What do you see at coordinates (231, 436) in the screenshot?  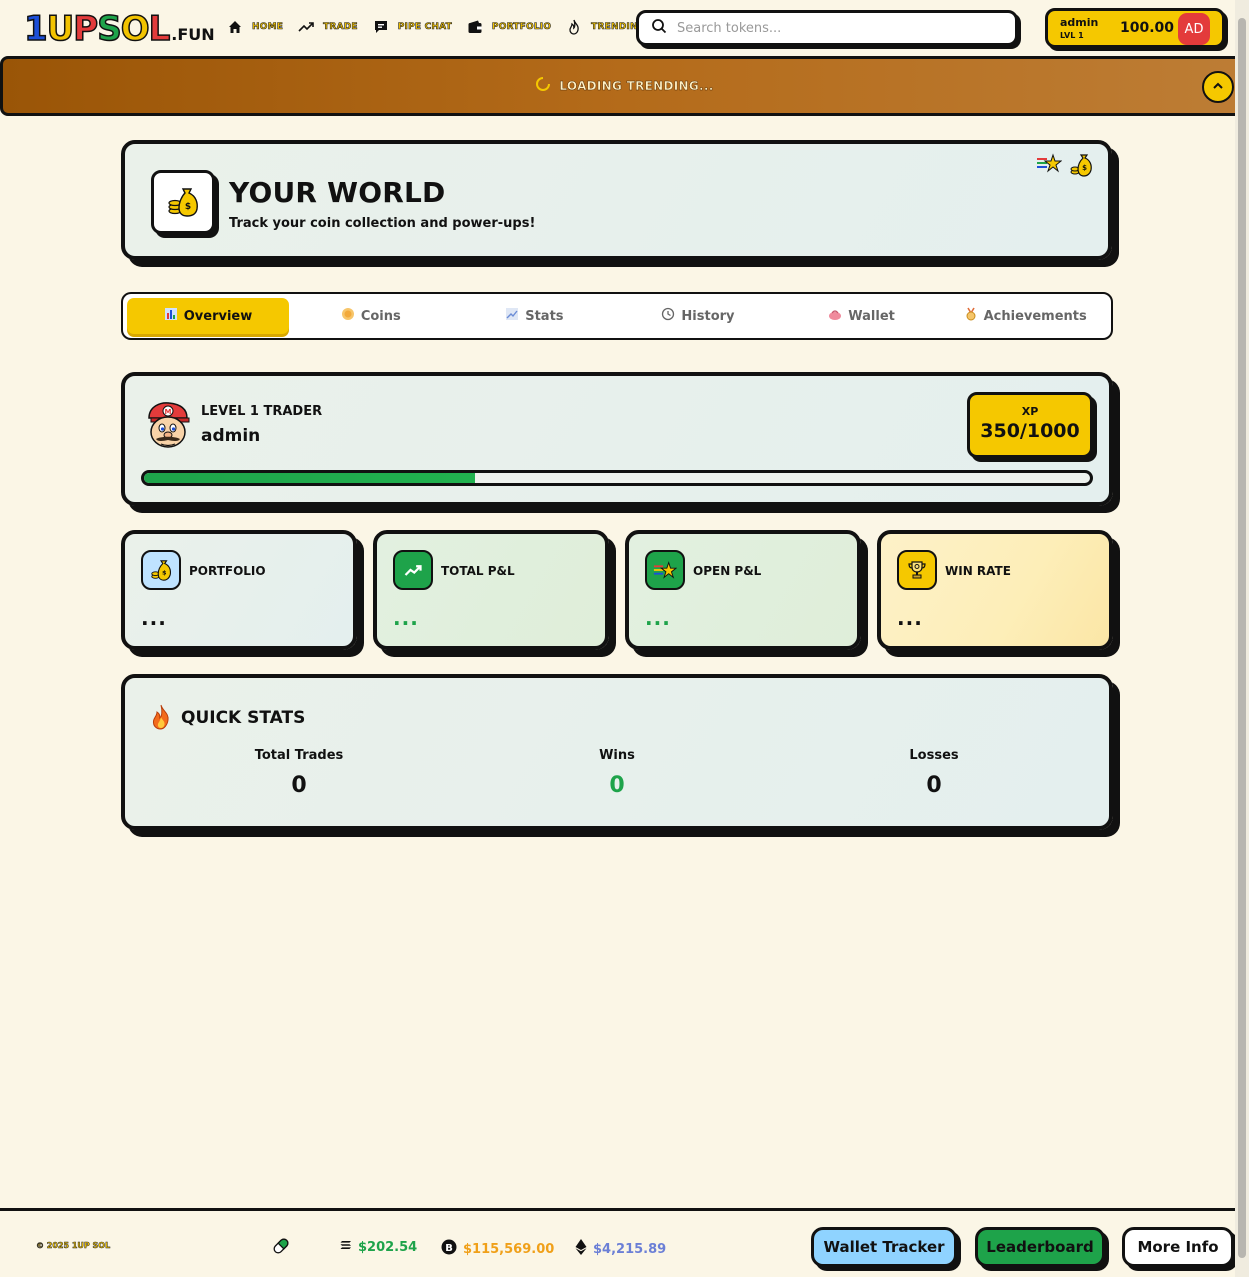 I see `trader-name: admin` at bounding box center [231, 436].